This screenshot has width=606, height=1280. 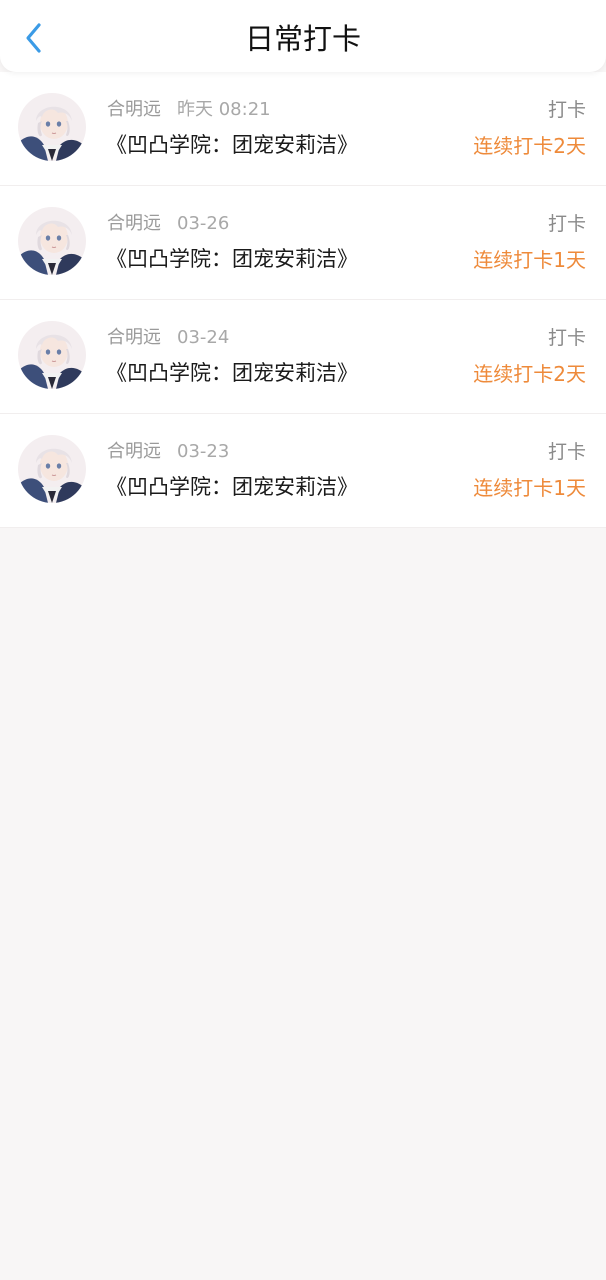 What do you see at coordinates (303, 471) in the screenshot?
I see `list-item: 合明远 03-23 《凹凸学院：团宠安莉洁》 打卡 连续打卡1天` at bounding box center [303, 471].